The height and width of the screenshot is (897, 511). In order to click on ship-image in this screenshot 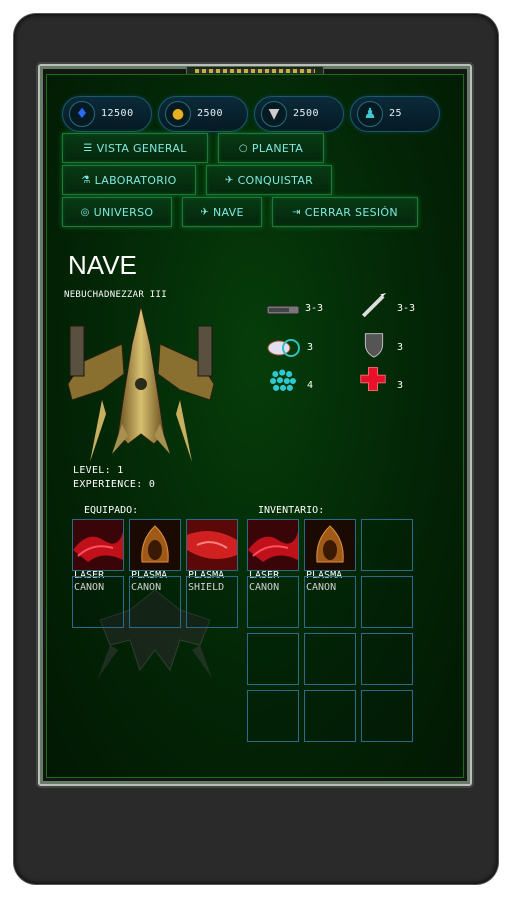, I will do `click(141, 383)`.